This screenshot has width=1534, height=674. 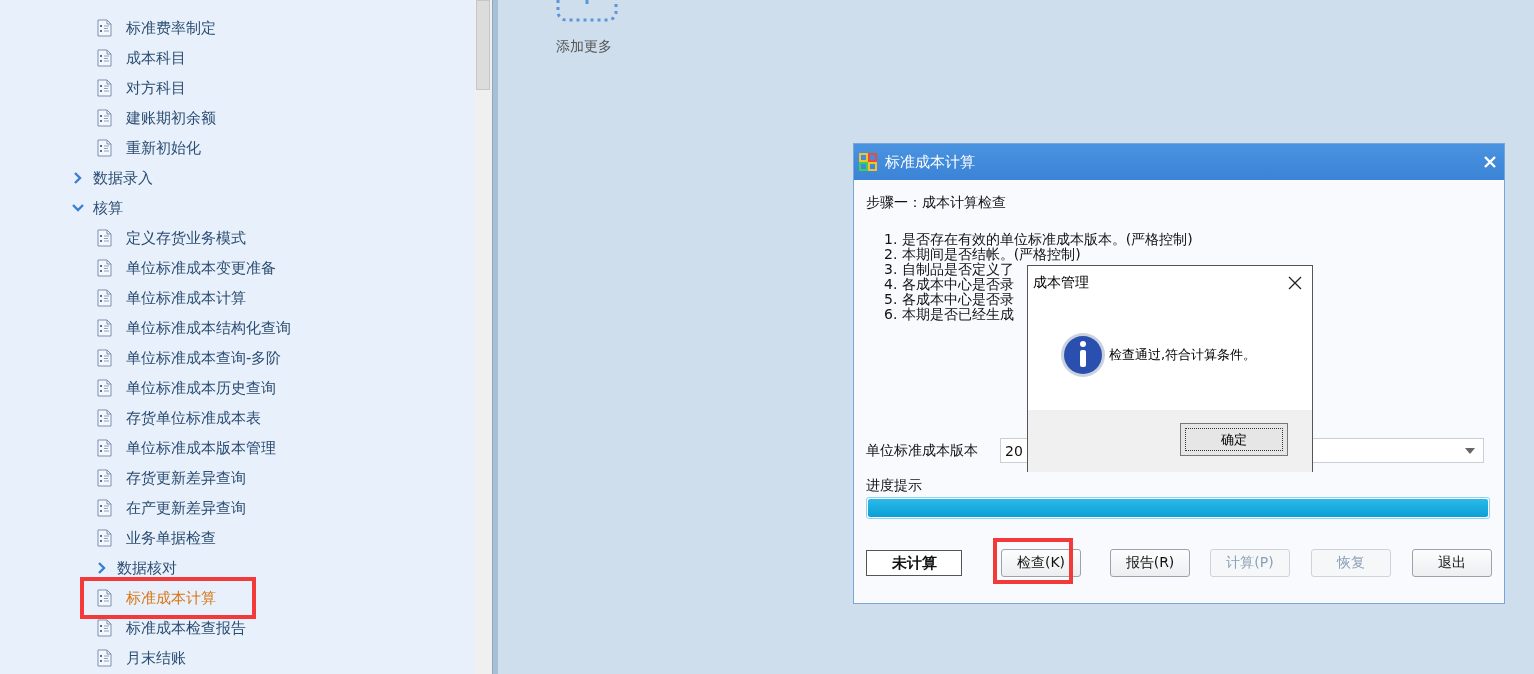 I want to click on tree-item: 单位标准成本版本管理, so click(x=201, y=448).